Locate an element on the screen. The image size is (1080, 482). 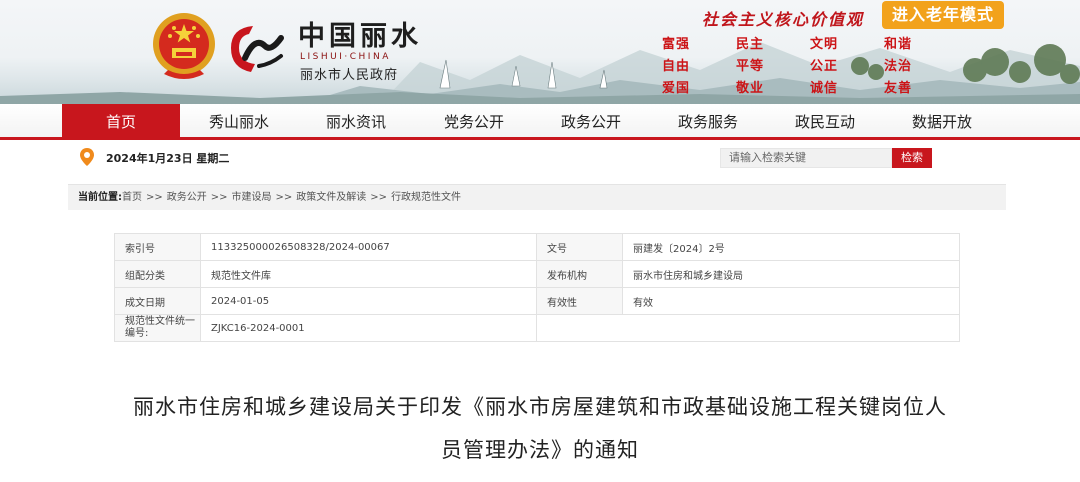
nav-item-party-affairs: 党务公开 is located at coordinates (474, 120).